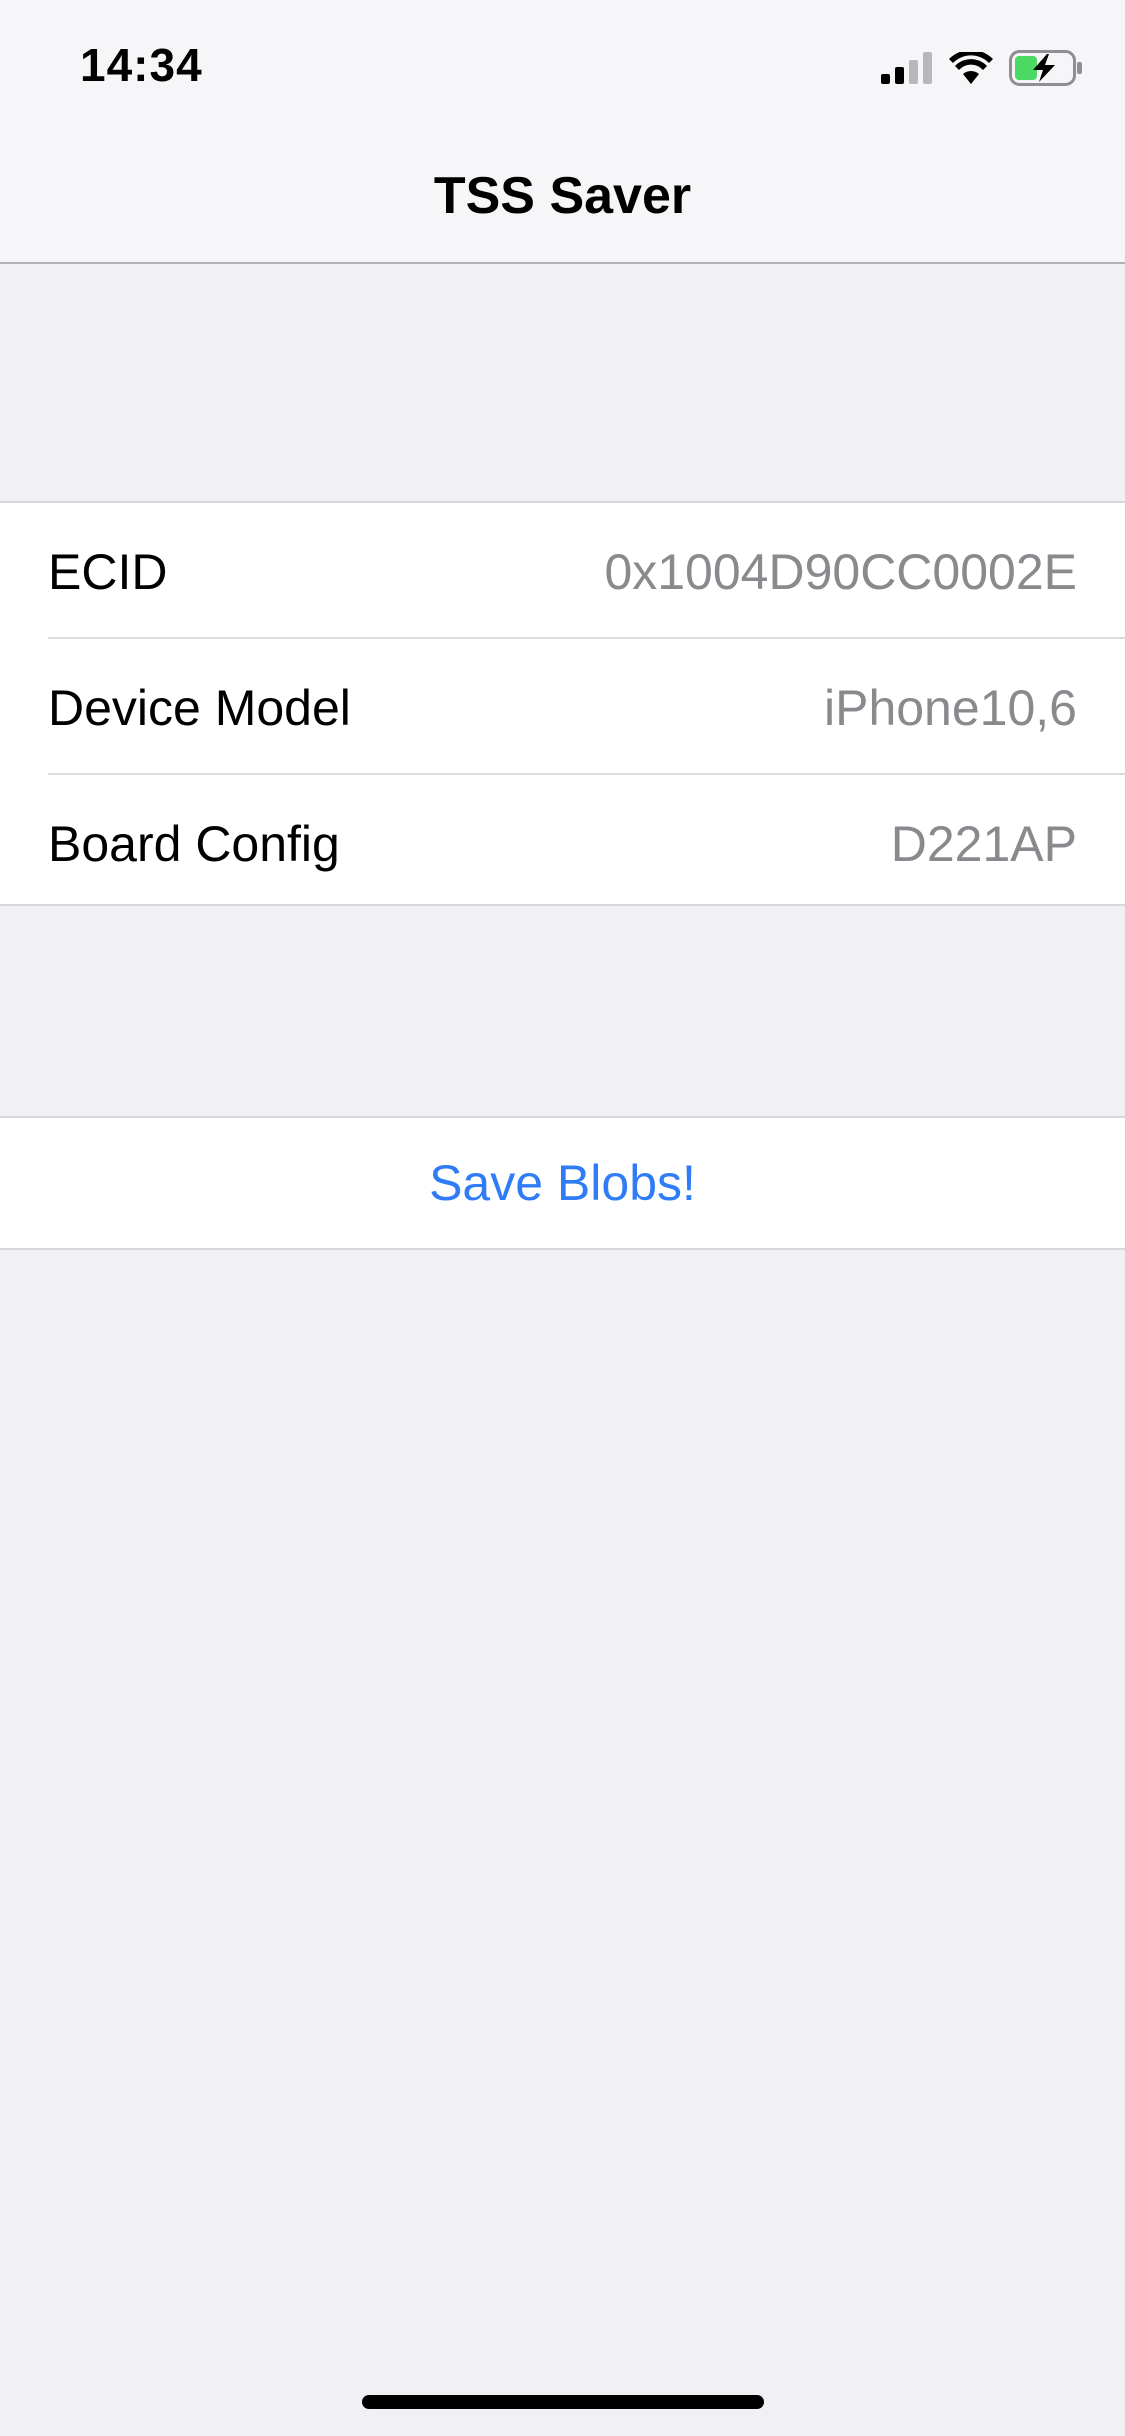 The height and width of the screenshot is (2436, 1125). I want to click on page-title: TSS Saver, so click(562, 196).